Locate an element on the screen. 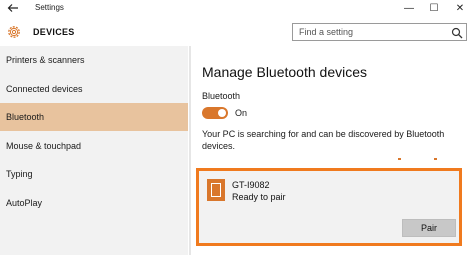 The height and width of the screenshot is (255, 474). divider is located at coordinates (190, 150).